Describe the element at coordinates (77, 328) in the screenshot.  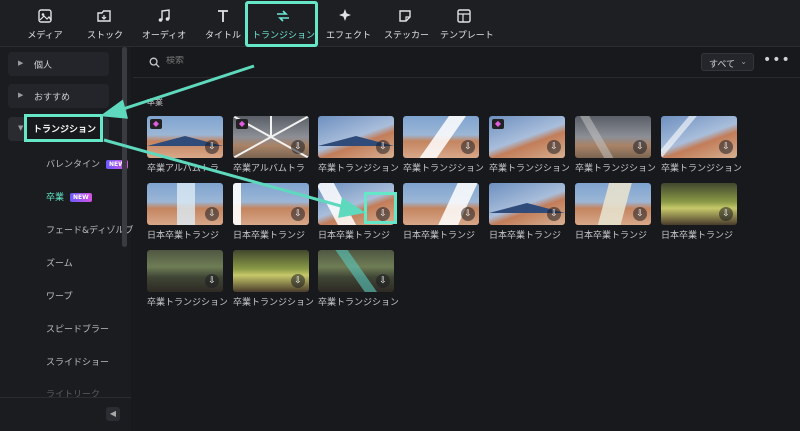
I see `sidebar-item-speed-blur: スピードブラー` at that location.